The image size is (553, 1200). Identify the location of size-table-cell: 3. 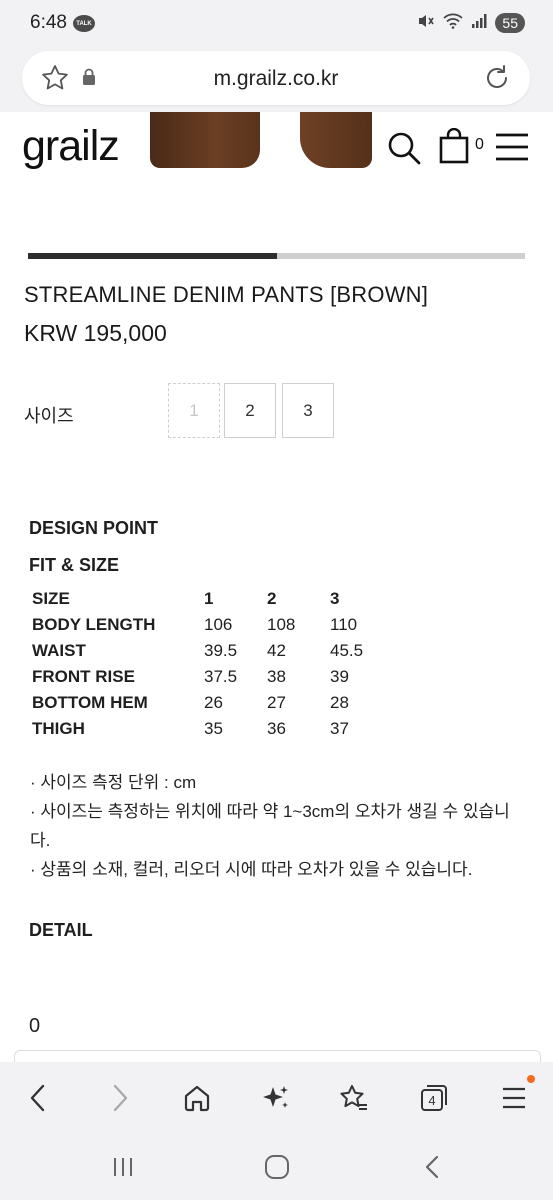
(335, 598).